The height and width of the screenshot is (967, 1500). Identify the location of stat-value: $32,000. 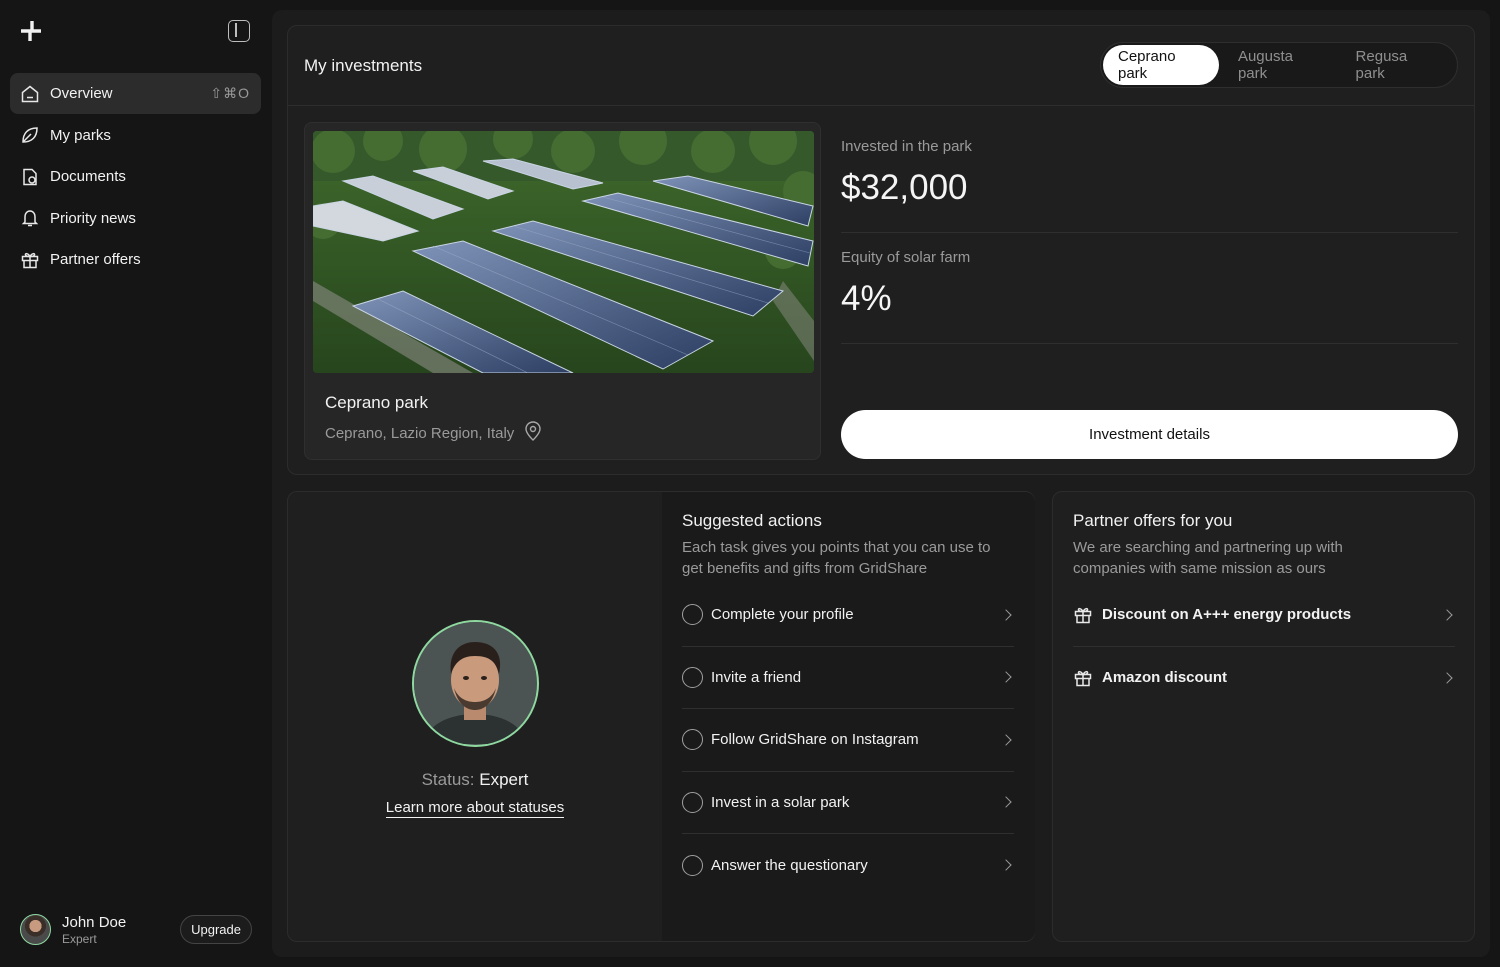
(904, 187).